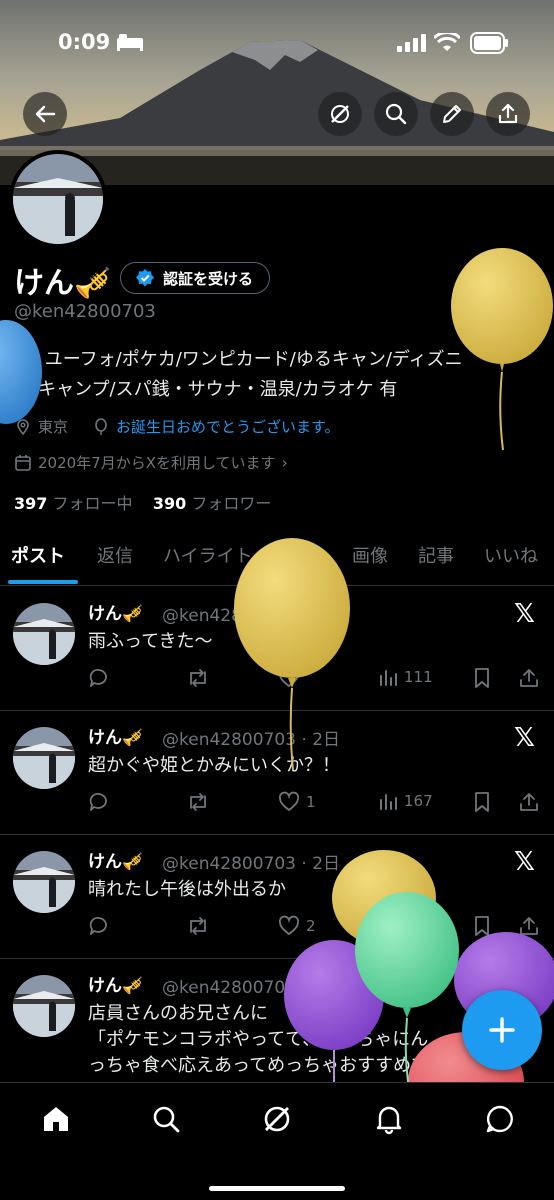  Describe the element at coordinates (284, 462) in the screenshot. I see `chevron-right-icon: ›` at that location.